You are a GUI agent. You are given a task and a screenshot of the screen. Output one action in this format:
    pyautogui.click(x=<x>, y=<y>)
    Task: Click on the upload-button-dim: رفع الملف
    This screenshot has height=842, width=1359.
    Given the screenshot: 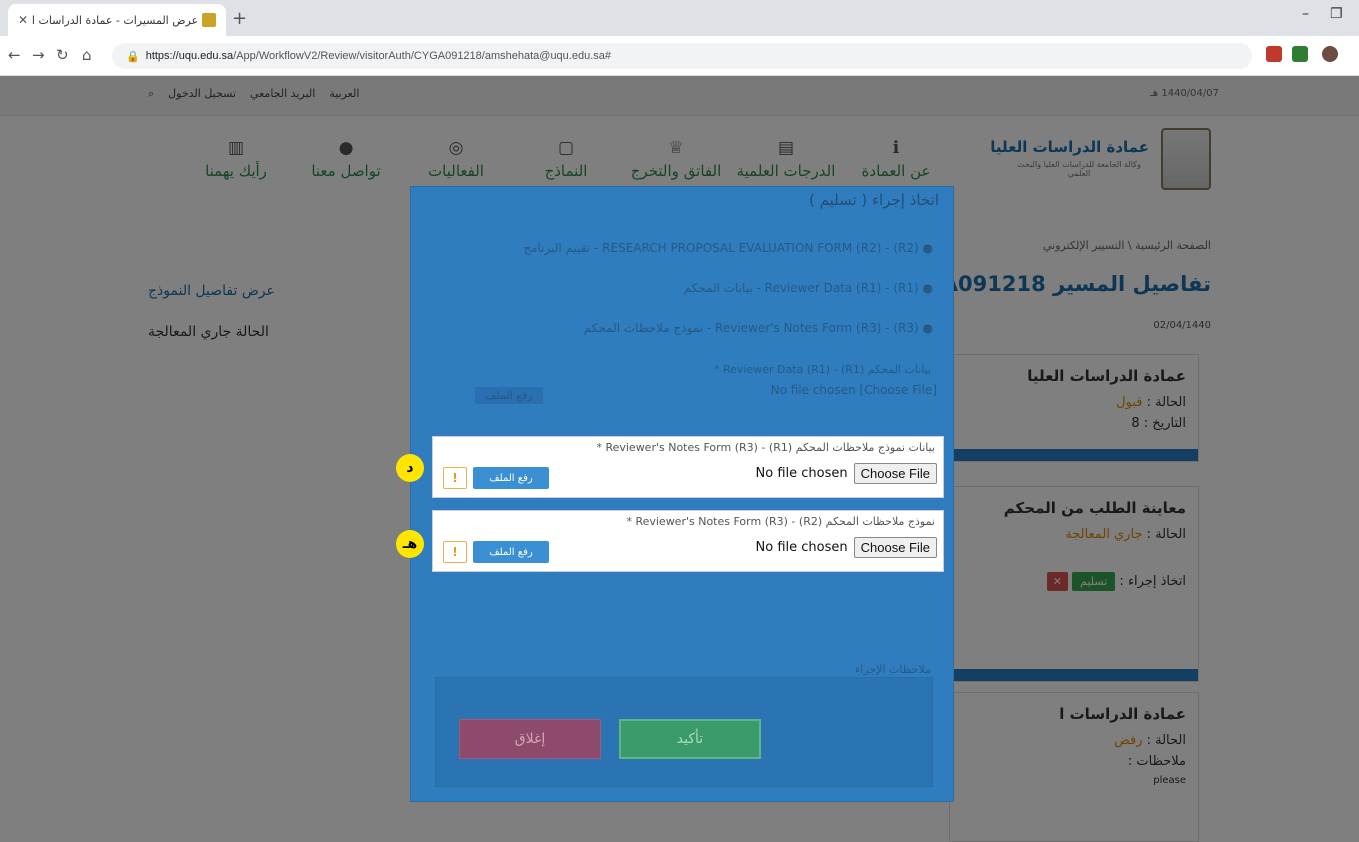 What is the action you would take?
    pyautogui.click(x=509, y=395)
    